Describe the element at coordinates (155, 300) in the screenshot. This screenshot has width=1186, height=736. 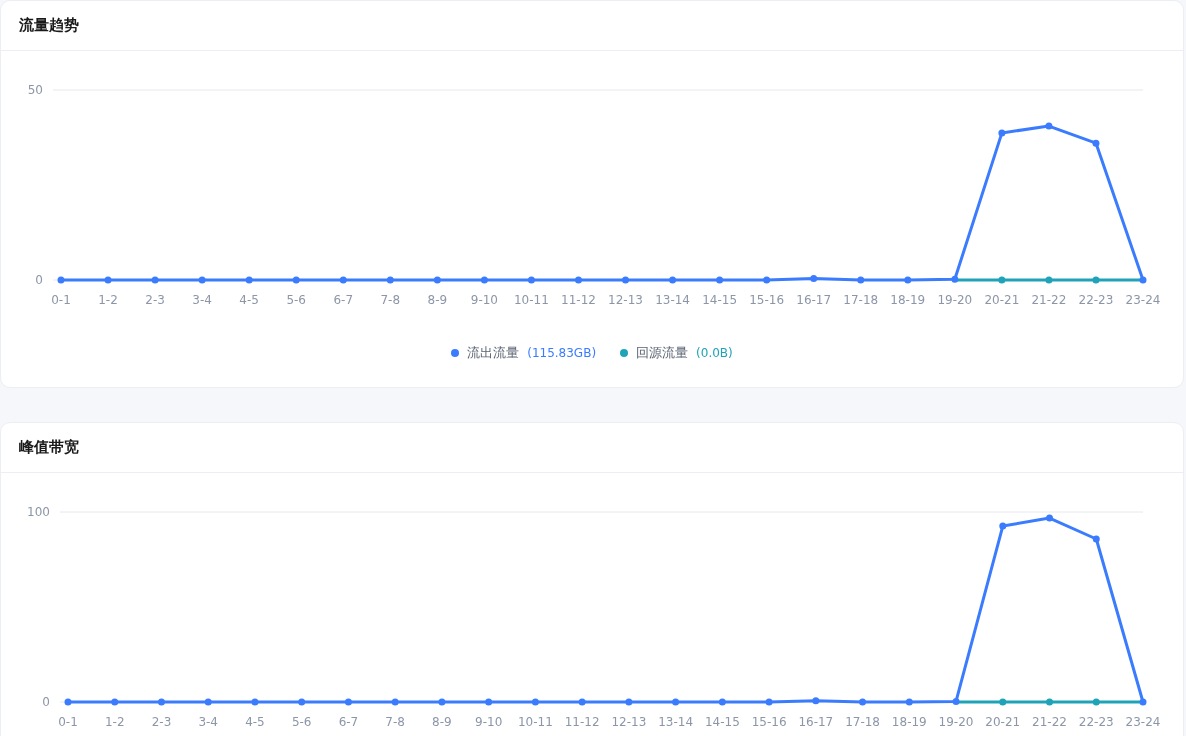
I see `x-tick-label: 2-3` at that location.